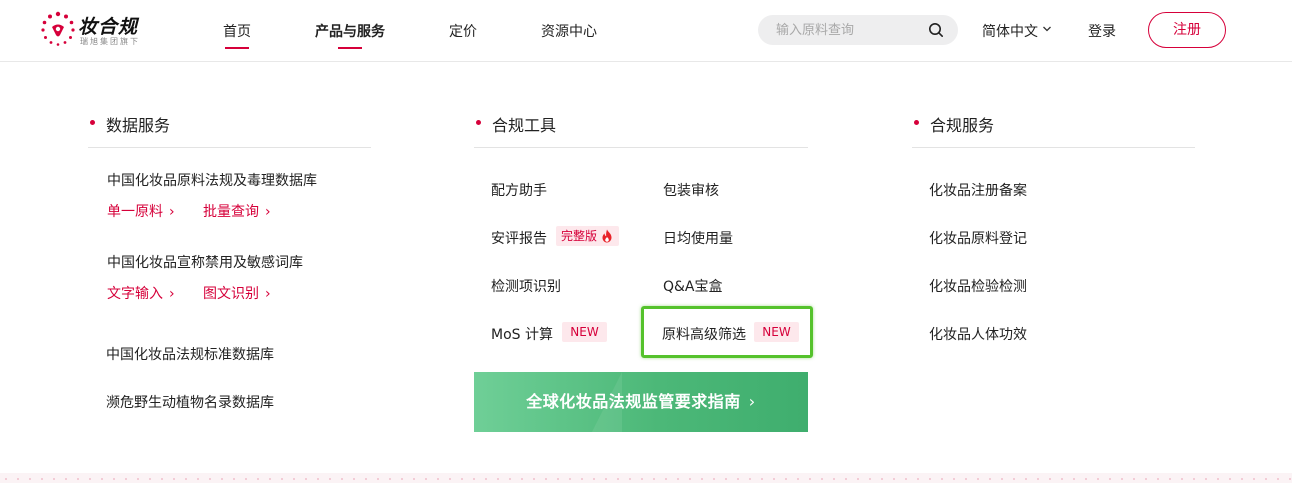 This screenshot has width=1292, height=483. I want to click on link-image-recognition: 图文识别 ›, so click(237, 293).